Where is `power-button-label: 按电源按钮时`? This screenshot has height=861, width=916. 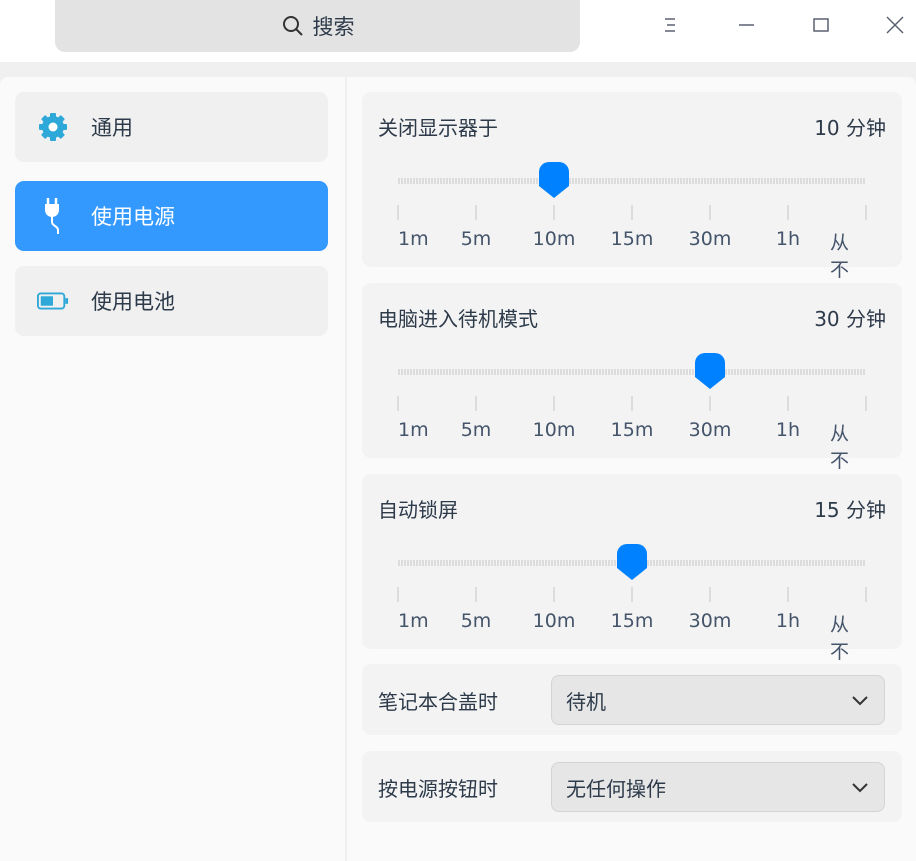 power-button-label: 按电源按钮时 is located at coordinates (438, 789).